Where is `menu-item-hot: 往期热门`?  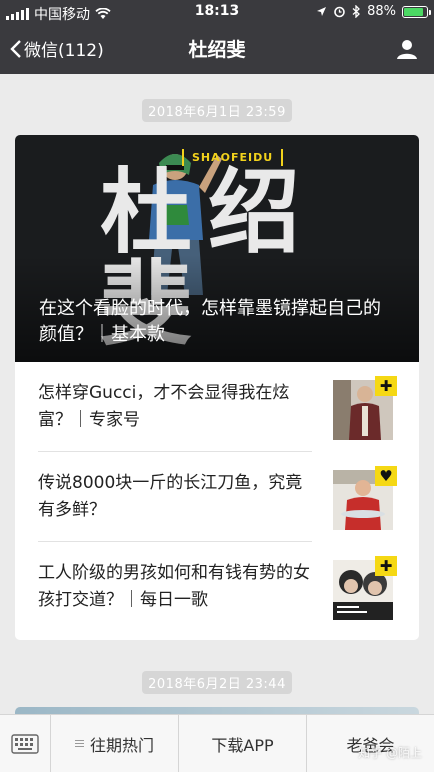 menu-item-hot: 往期热门 is located at coordinates (115, 743).